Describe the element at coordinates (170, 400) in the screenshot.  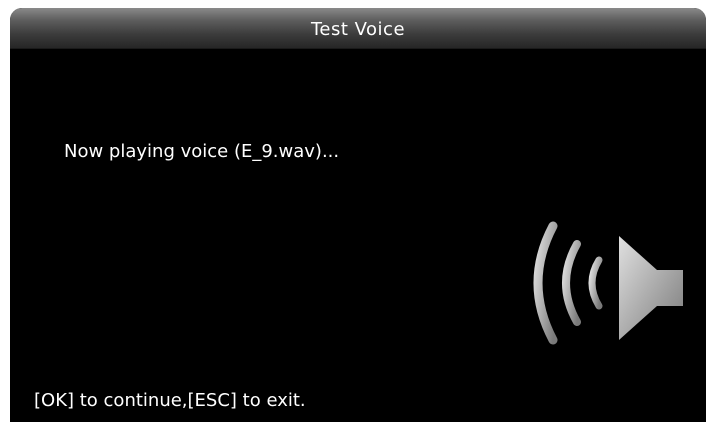
I see `footer-hint: [OK] to continue,[ESC] to exit.` at that location.